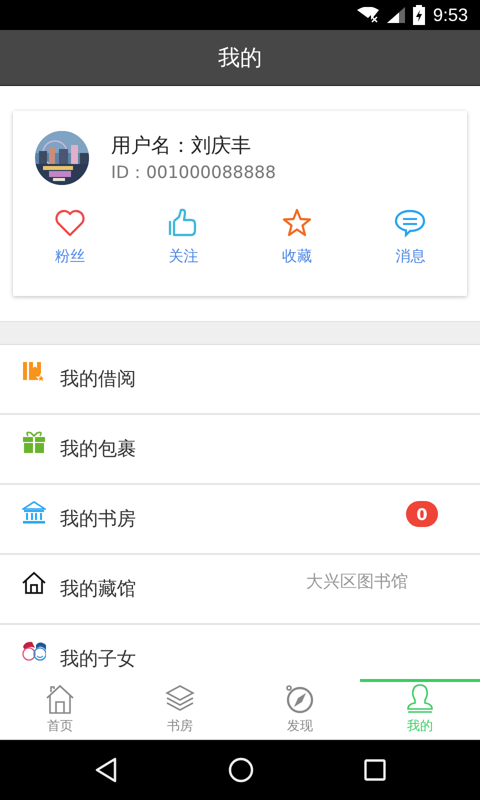 This screenshot has width=480, height=800. What do you see at coordinates (420, 699) in the screenshot?
I see `person-icon` at bounding box center [420, 699].